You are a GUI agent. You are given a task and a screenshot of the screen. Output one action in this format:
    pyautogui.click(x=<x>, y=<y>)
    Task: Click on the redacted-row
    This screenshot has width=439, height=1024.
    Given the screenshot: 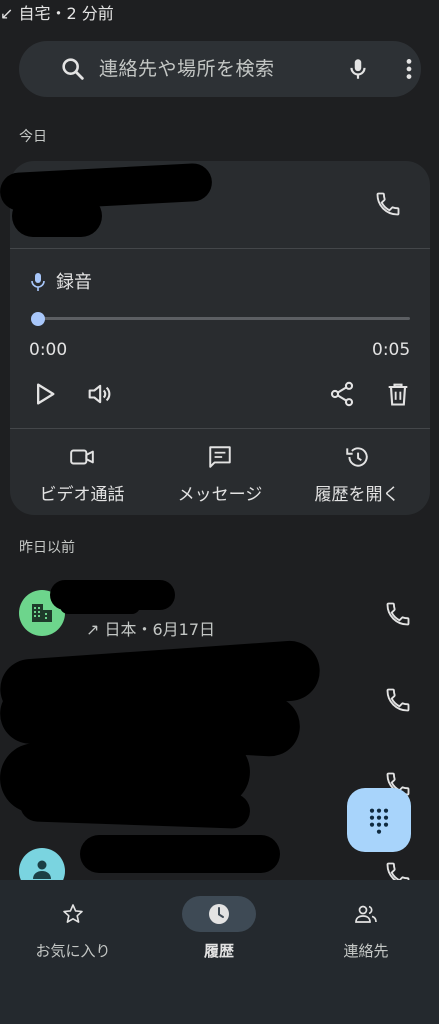 What is the action you would take?
    pyautogui.click(x=135, y=807)
    